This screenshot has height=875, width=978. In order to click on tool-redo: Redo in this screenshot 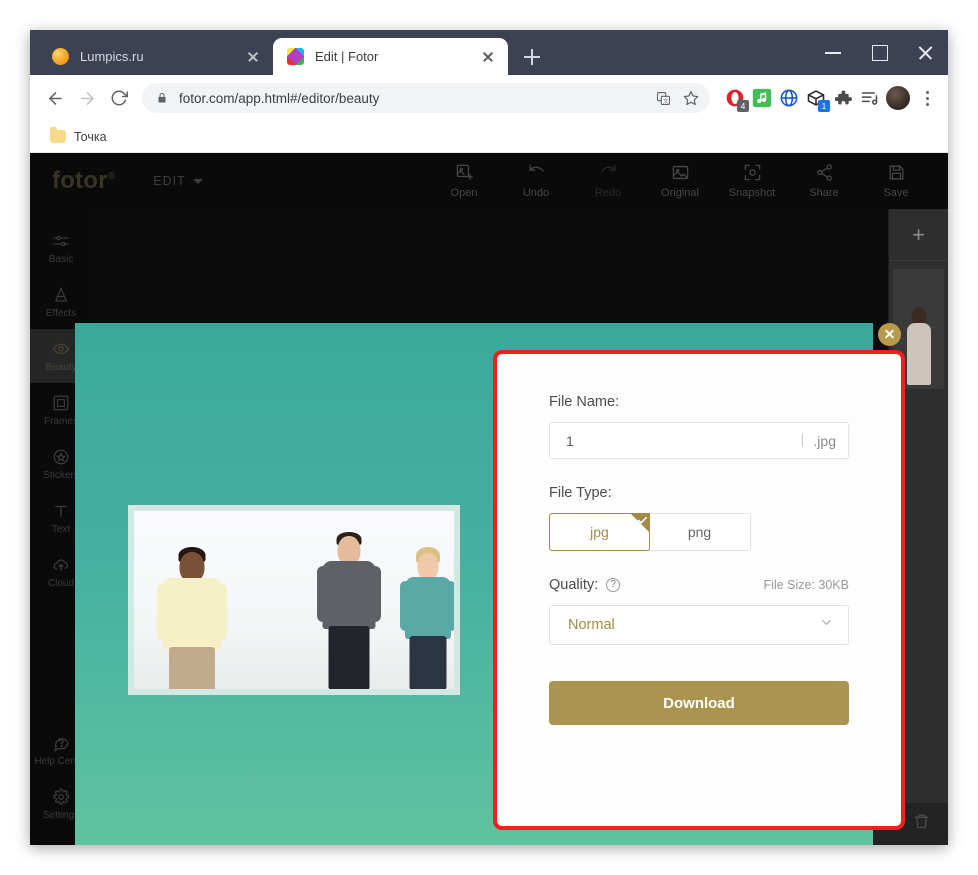, I will do `click(608, 181)`.